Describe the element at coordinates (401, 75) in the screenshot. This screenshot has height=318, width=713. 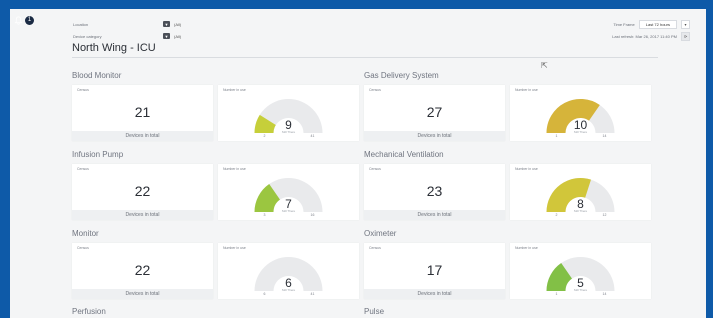
I see `section-title-gas-delivery-system: Gas Delivery System` at that location.